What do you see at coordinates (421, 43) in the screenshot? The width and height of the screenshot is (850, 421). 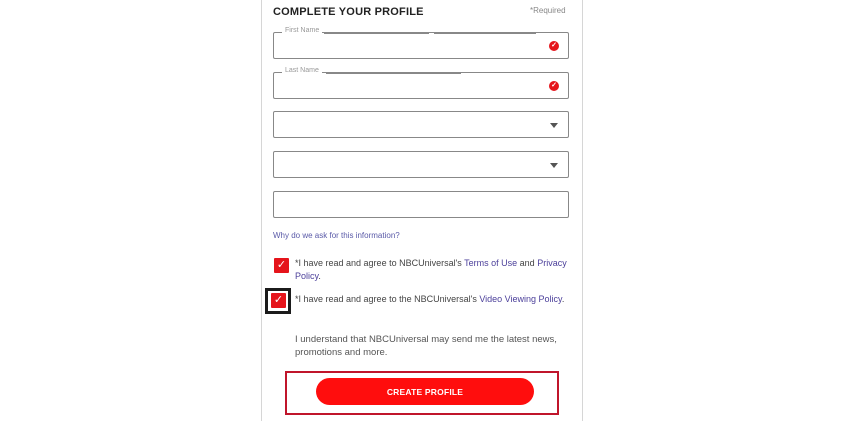 I see `first-name-field: First Name ✓` at bounding box center [421, 43].